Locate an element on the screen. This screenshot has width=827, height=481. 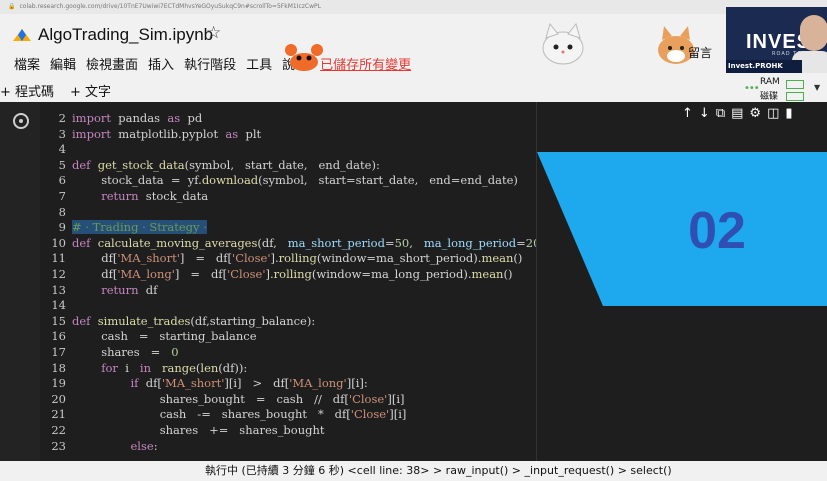
code-line: 23 else: is located at coordinates (98, 446).